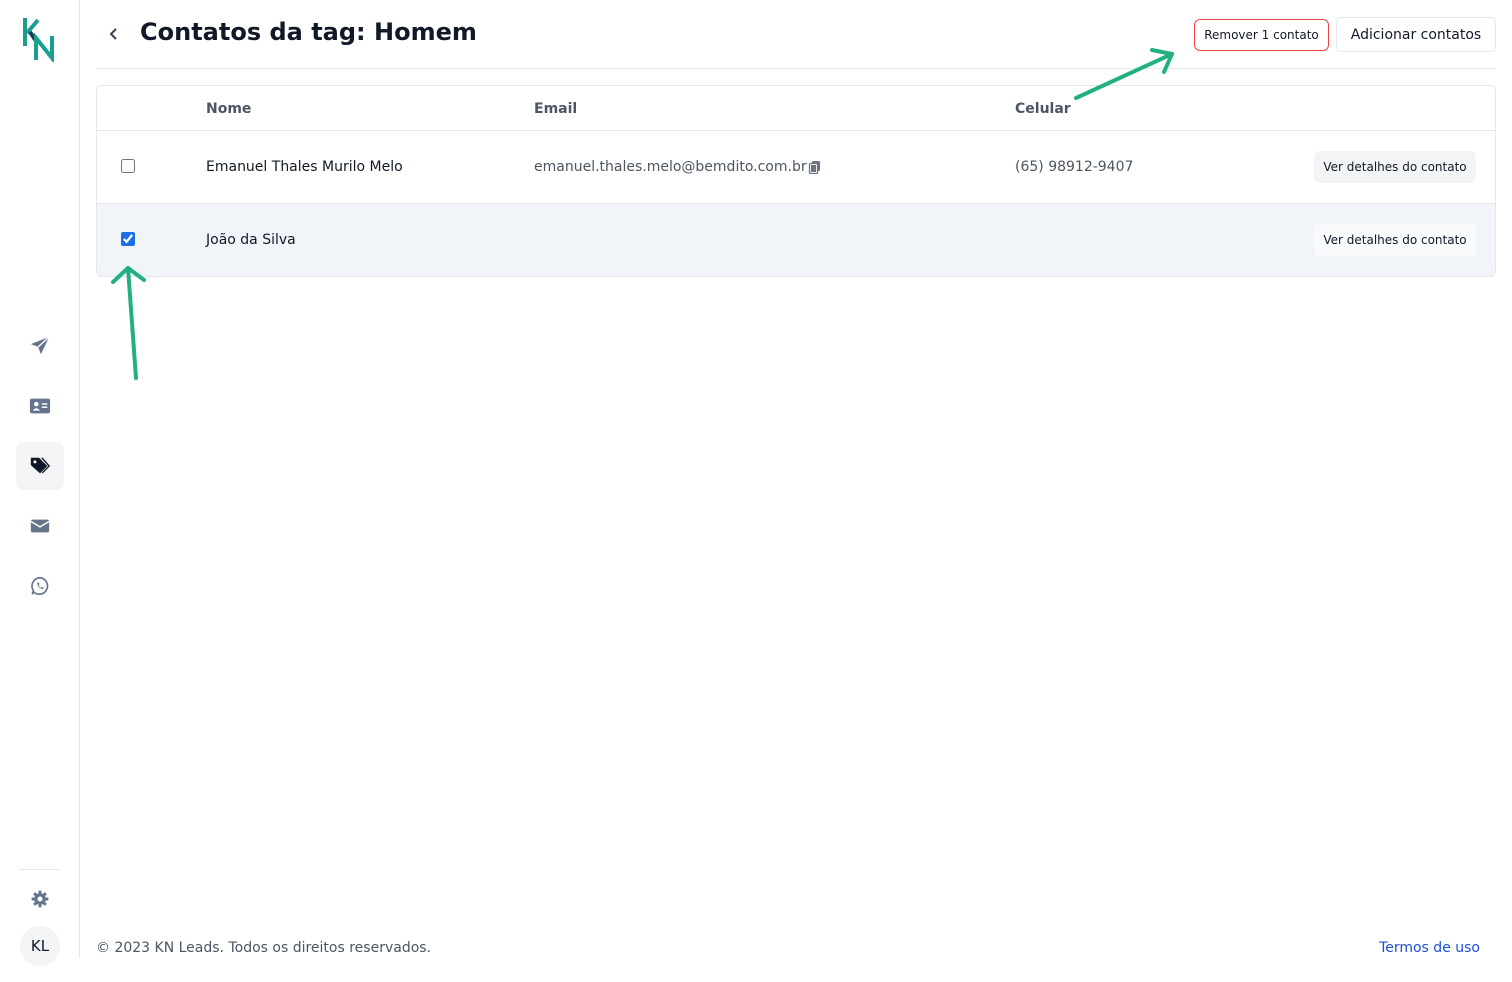 This screenshot has width=1512, height=982. Describe the element at coordinates (39, 869) in the screenshot. I see `sidebar-divider` at that location.